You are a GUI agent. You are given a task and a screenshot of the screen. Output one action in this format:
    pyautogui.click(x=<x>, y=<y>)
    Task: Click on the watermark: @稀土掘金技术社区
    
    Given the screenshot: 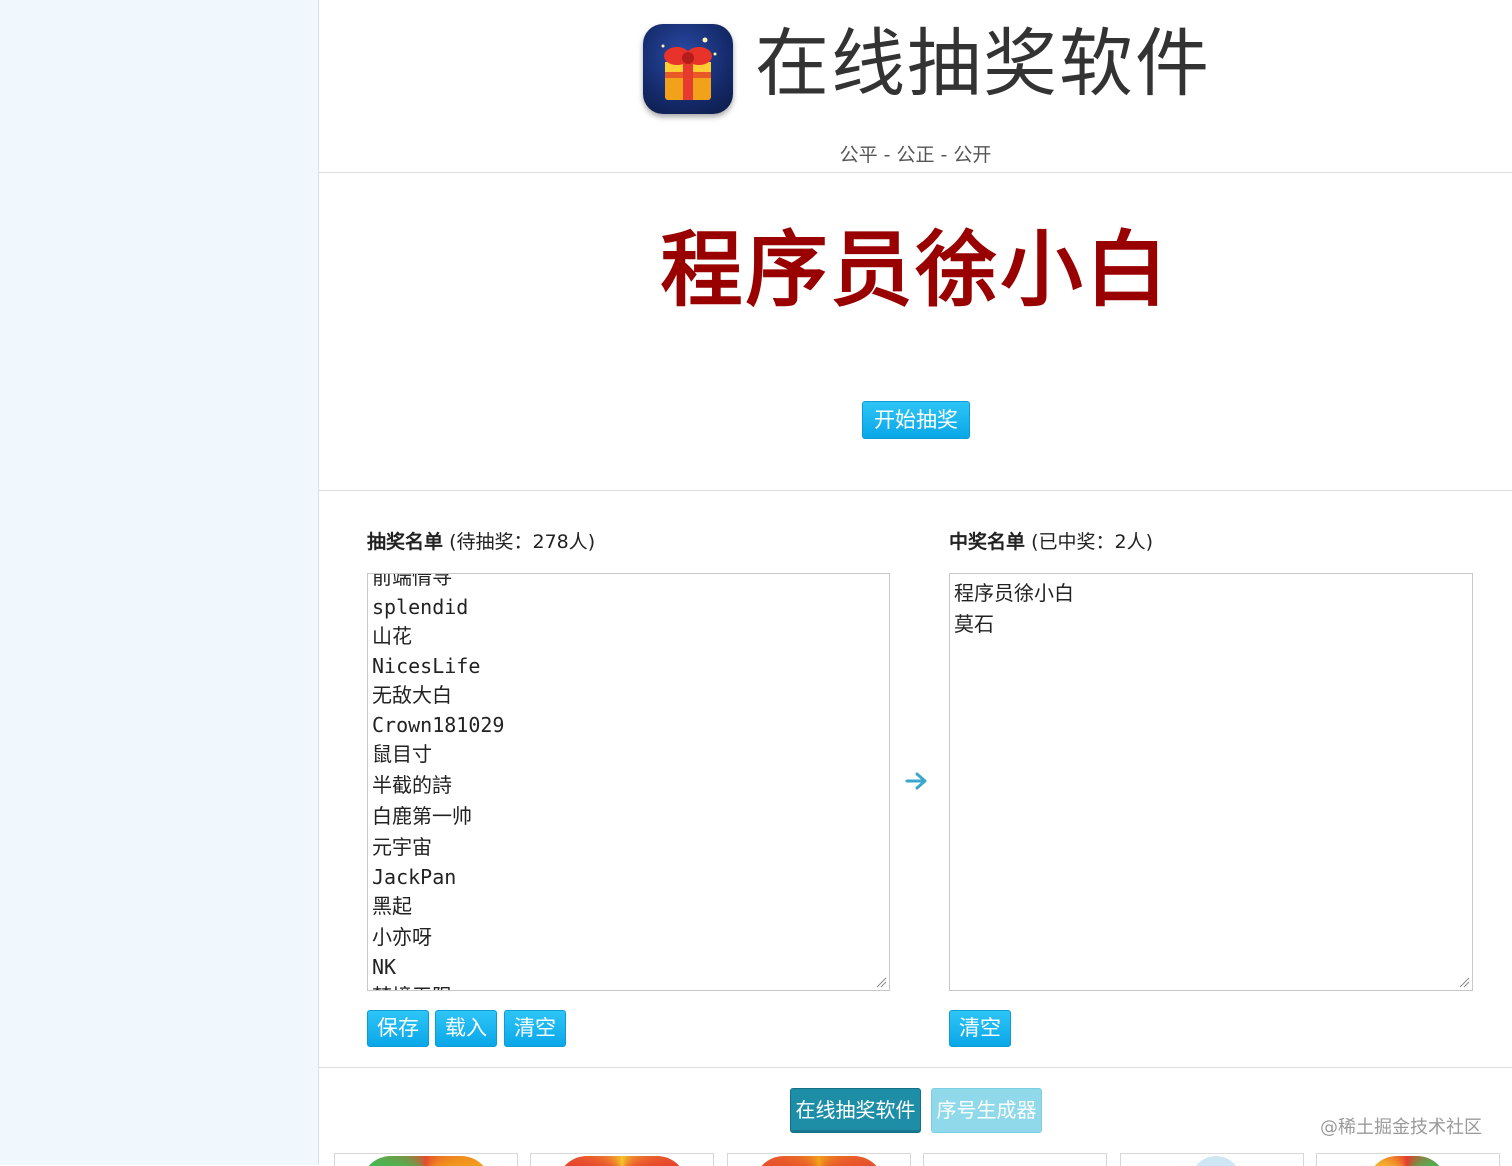 What is the action you would take?
    pyautogui.click(x=1401, y=1127)
    